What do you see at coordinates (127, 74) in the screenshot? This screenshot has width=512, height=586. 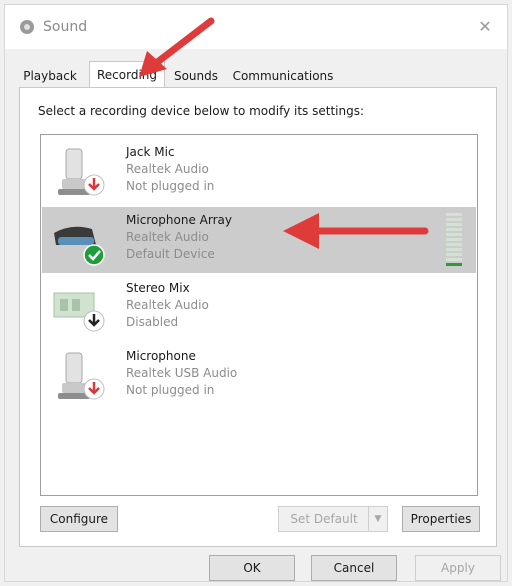 I see `tab-recording: Recording` at bounding box center [127, 74].